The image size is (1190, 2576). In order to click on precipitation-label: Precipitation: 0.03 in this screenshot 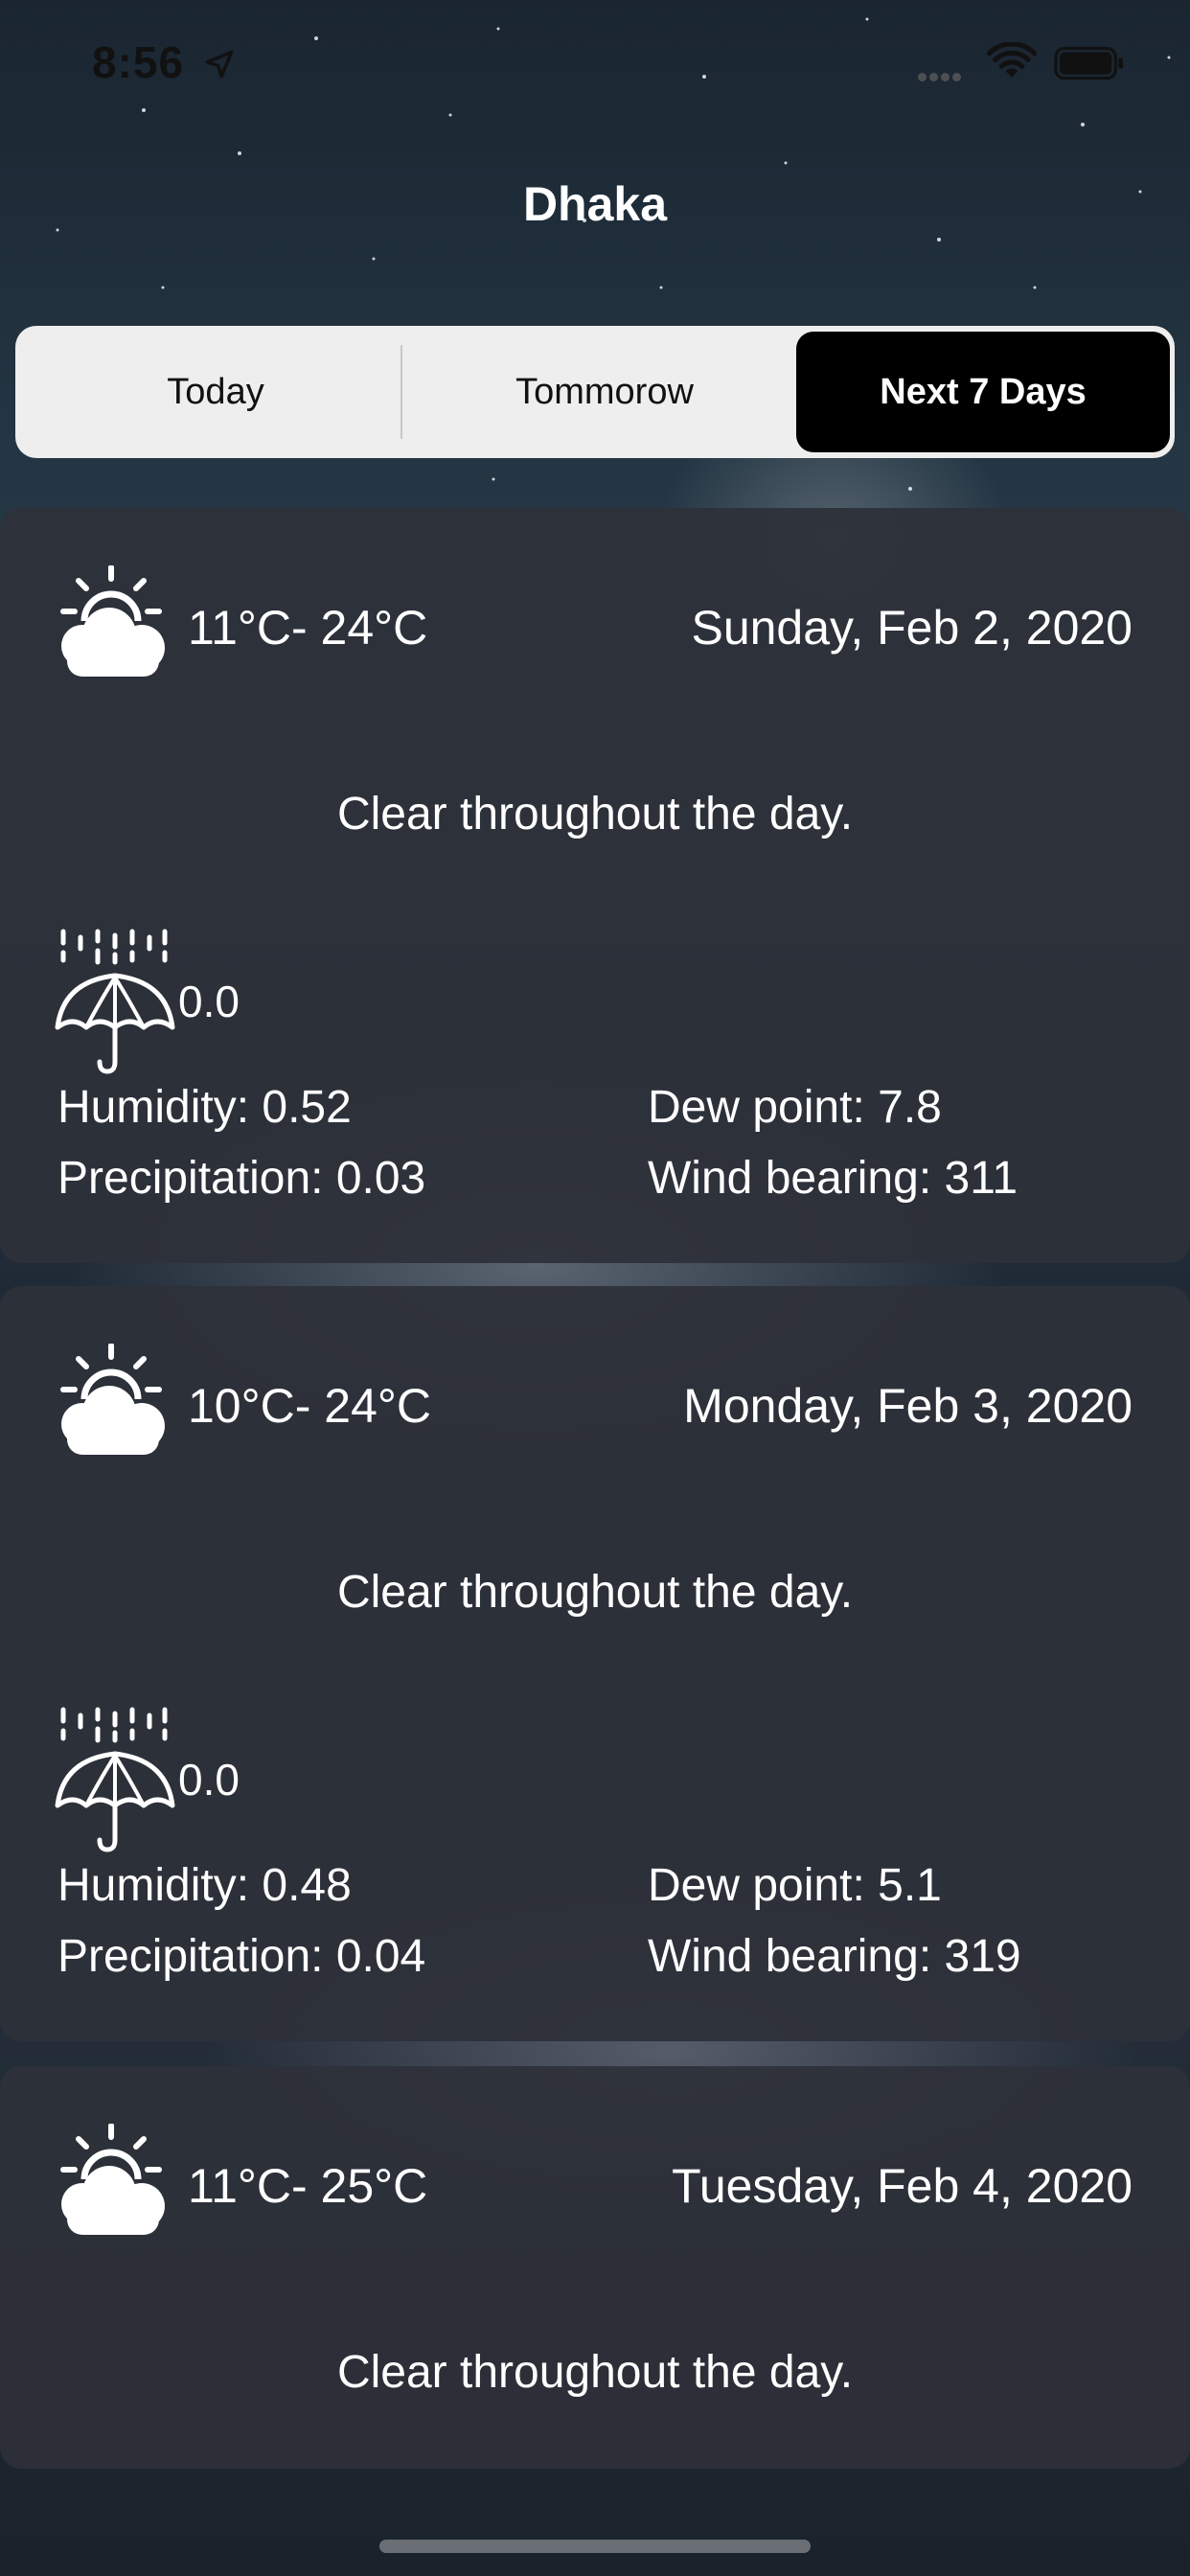, I will do `click(242, 1178)`.